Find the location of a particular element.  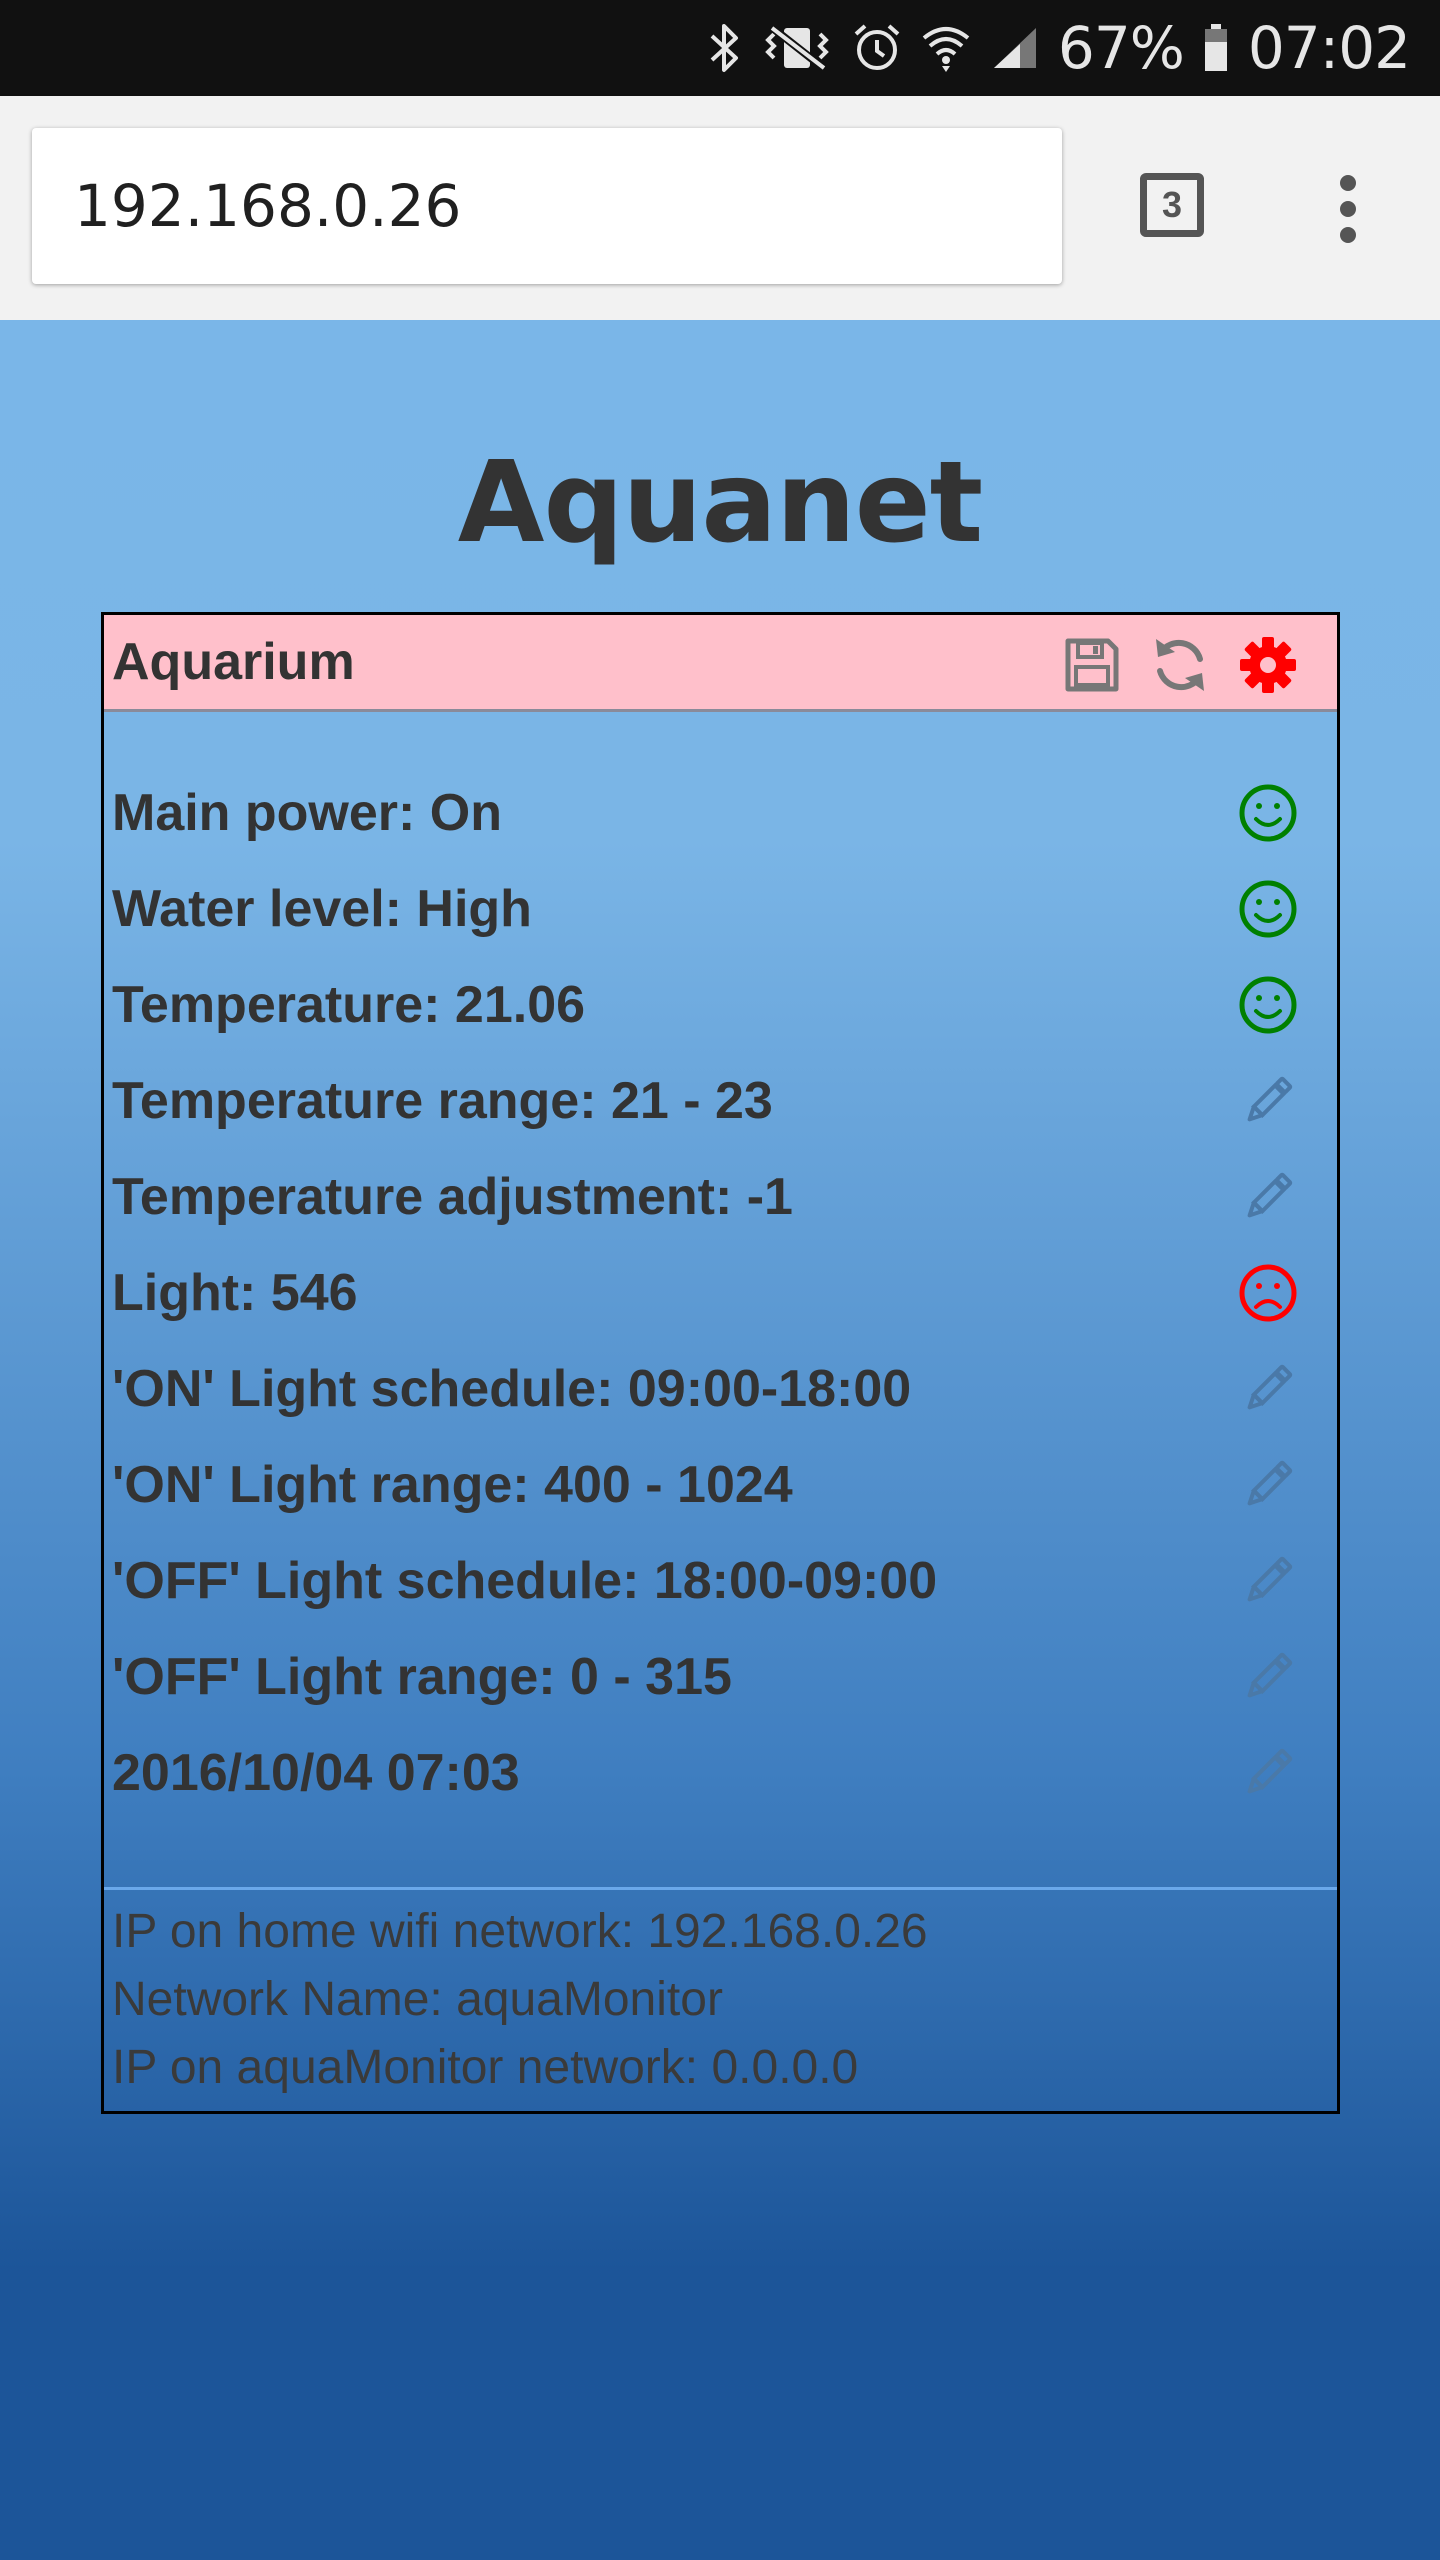

alarm-icon is located at coordinates (877, 48).